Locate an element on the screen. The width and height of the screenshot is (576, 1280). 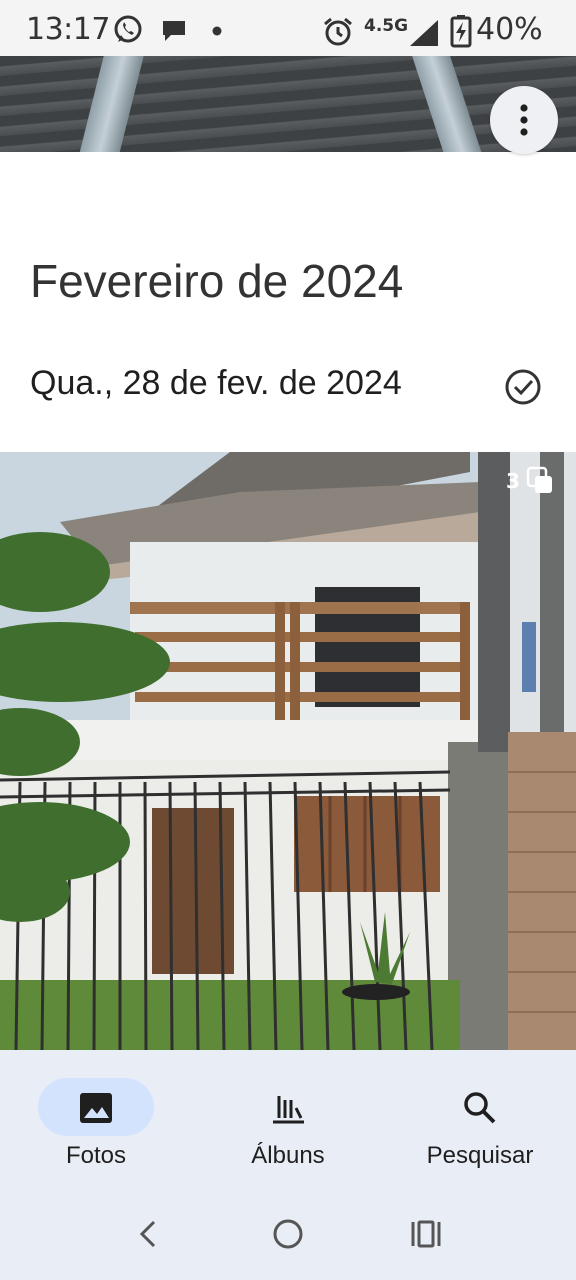
bottom-navigation: Fotos Álbuns Pesquisar is located at coordinates (288, 1117).